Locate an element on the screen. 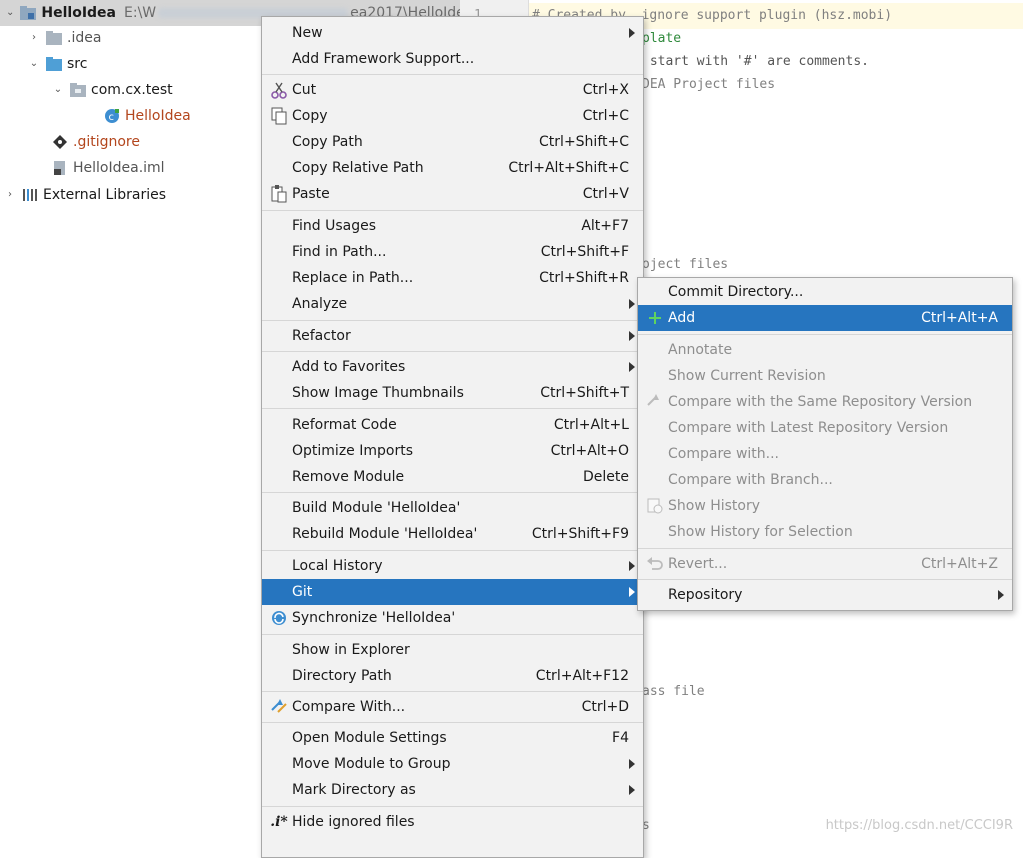 Image resolution: width=1023 pixels, height=858 pixels. menu-item-label: Git is located at coordinates (302, 592).